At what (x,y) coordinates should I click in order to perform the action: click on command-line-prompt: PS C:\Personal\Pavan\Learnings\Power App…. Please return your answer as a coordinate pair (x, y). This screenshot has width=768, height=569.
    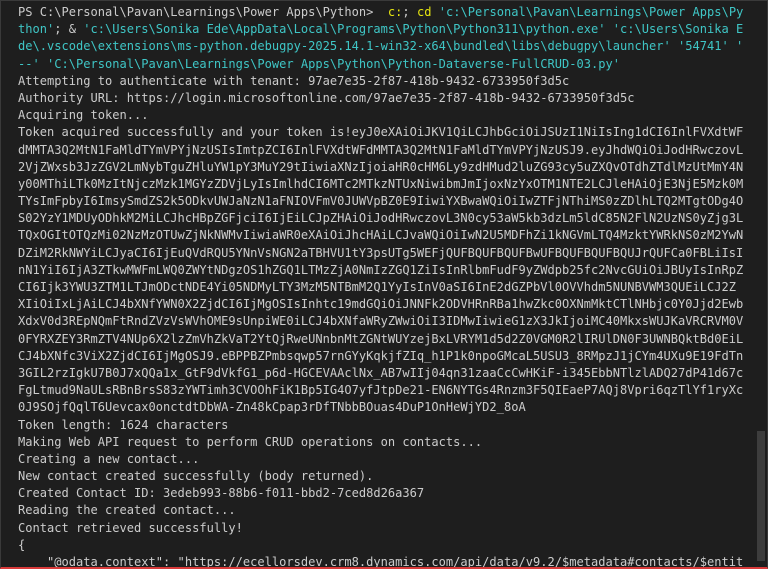
    Looking at the image, I should click on (384, 12).